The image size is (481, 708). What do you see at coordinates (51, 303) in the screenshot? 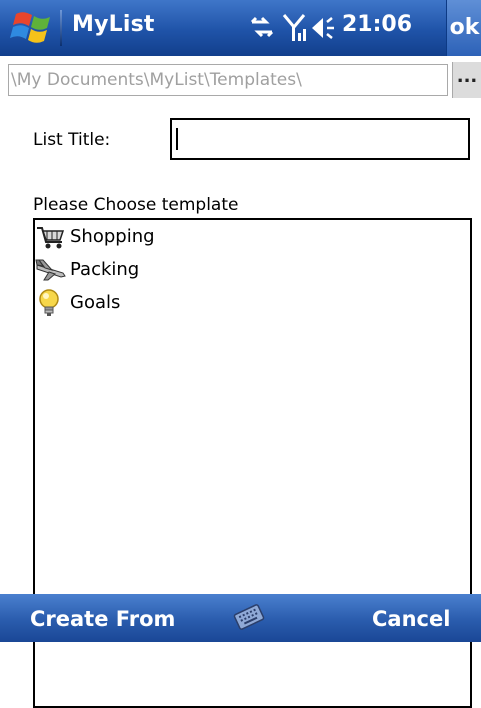
I see `lightbulb-icon` at bounding box center [51, 303].